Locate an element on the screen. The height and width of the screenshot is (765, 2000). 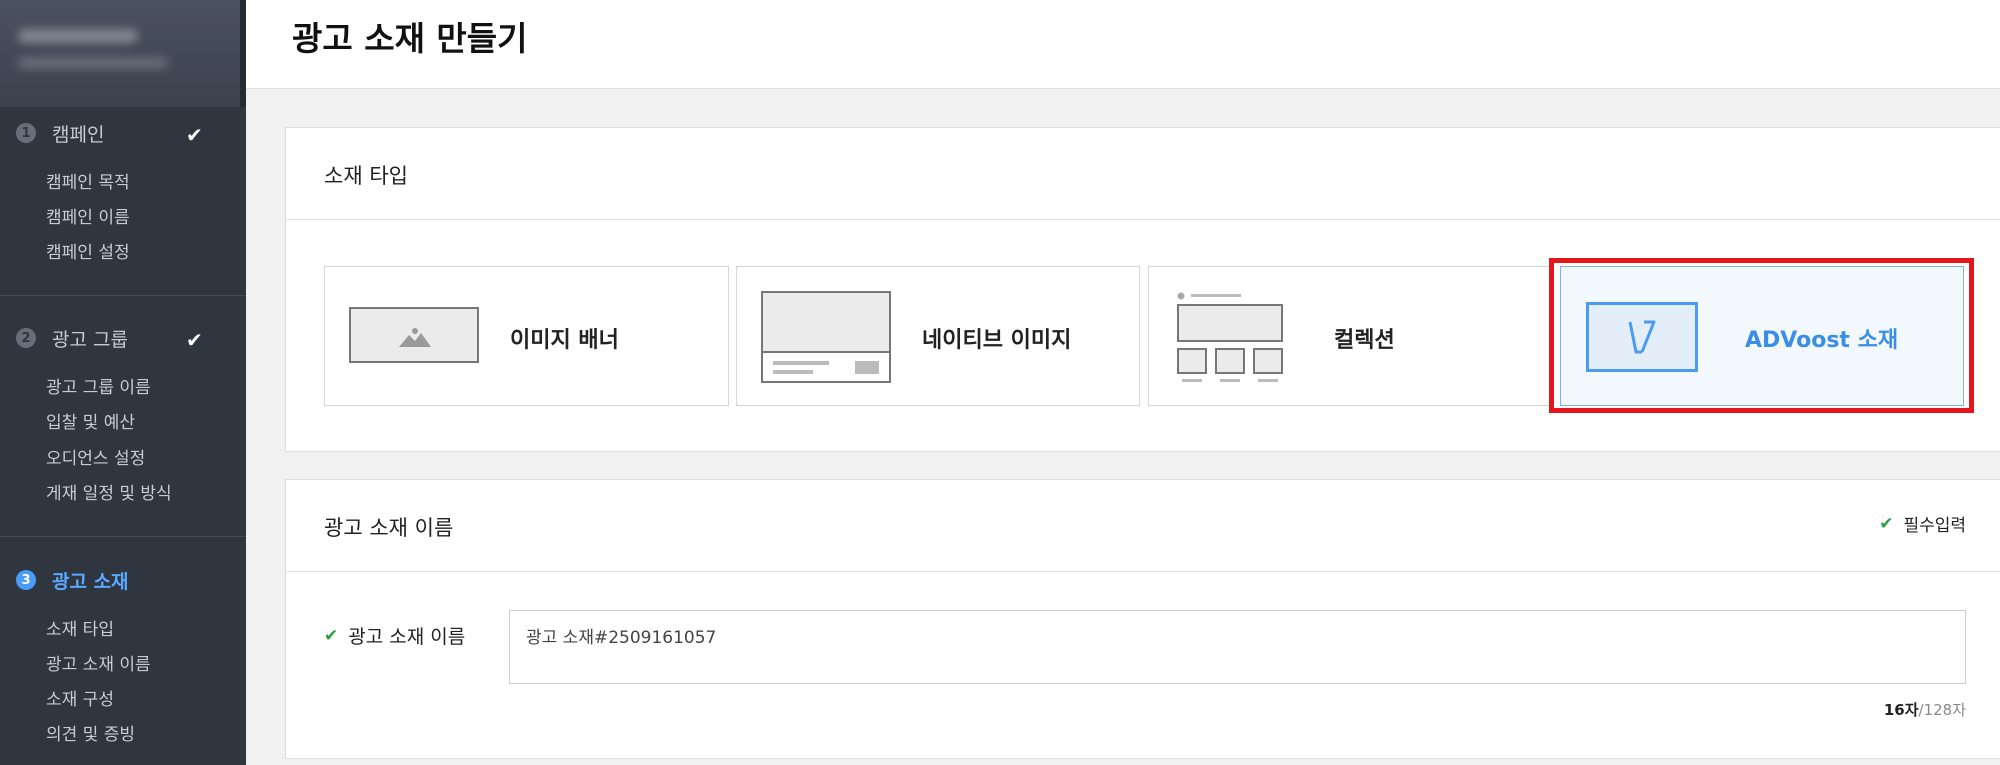
type-option-image-banner: 이미지 배너 is located at coordinates (526, 336).